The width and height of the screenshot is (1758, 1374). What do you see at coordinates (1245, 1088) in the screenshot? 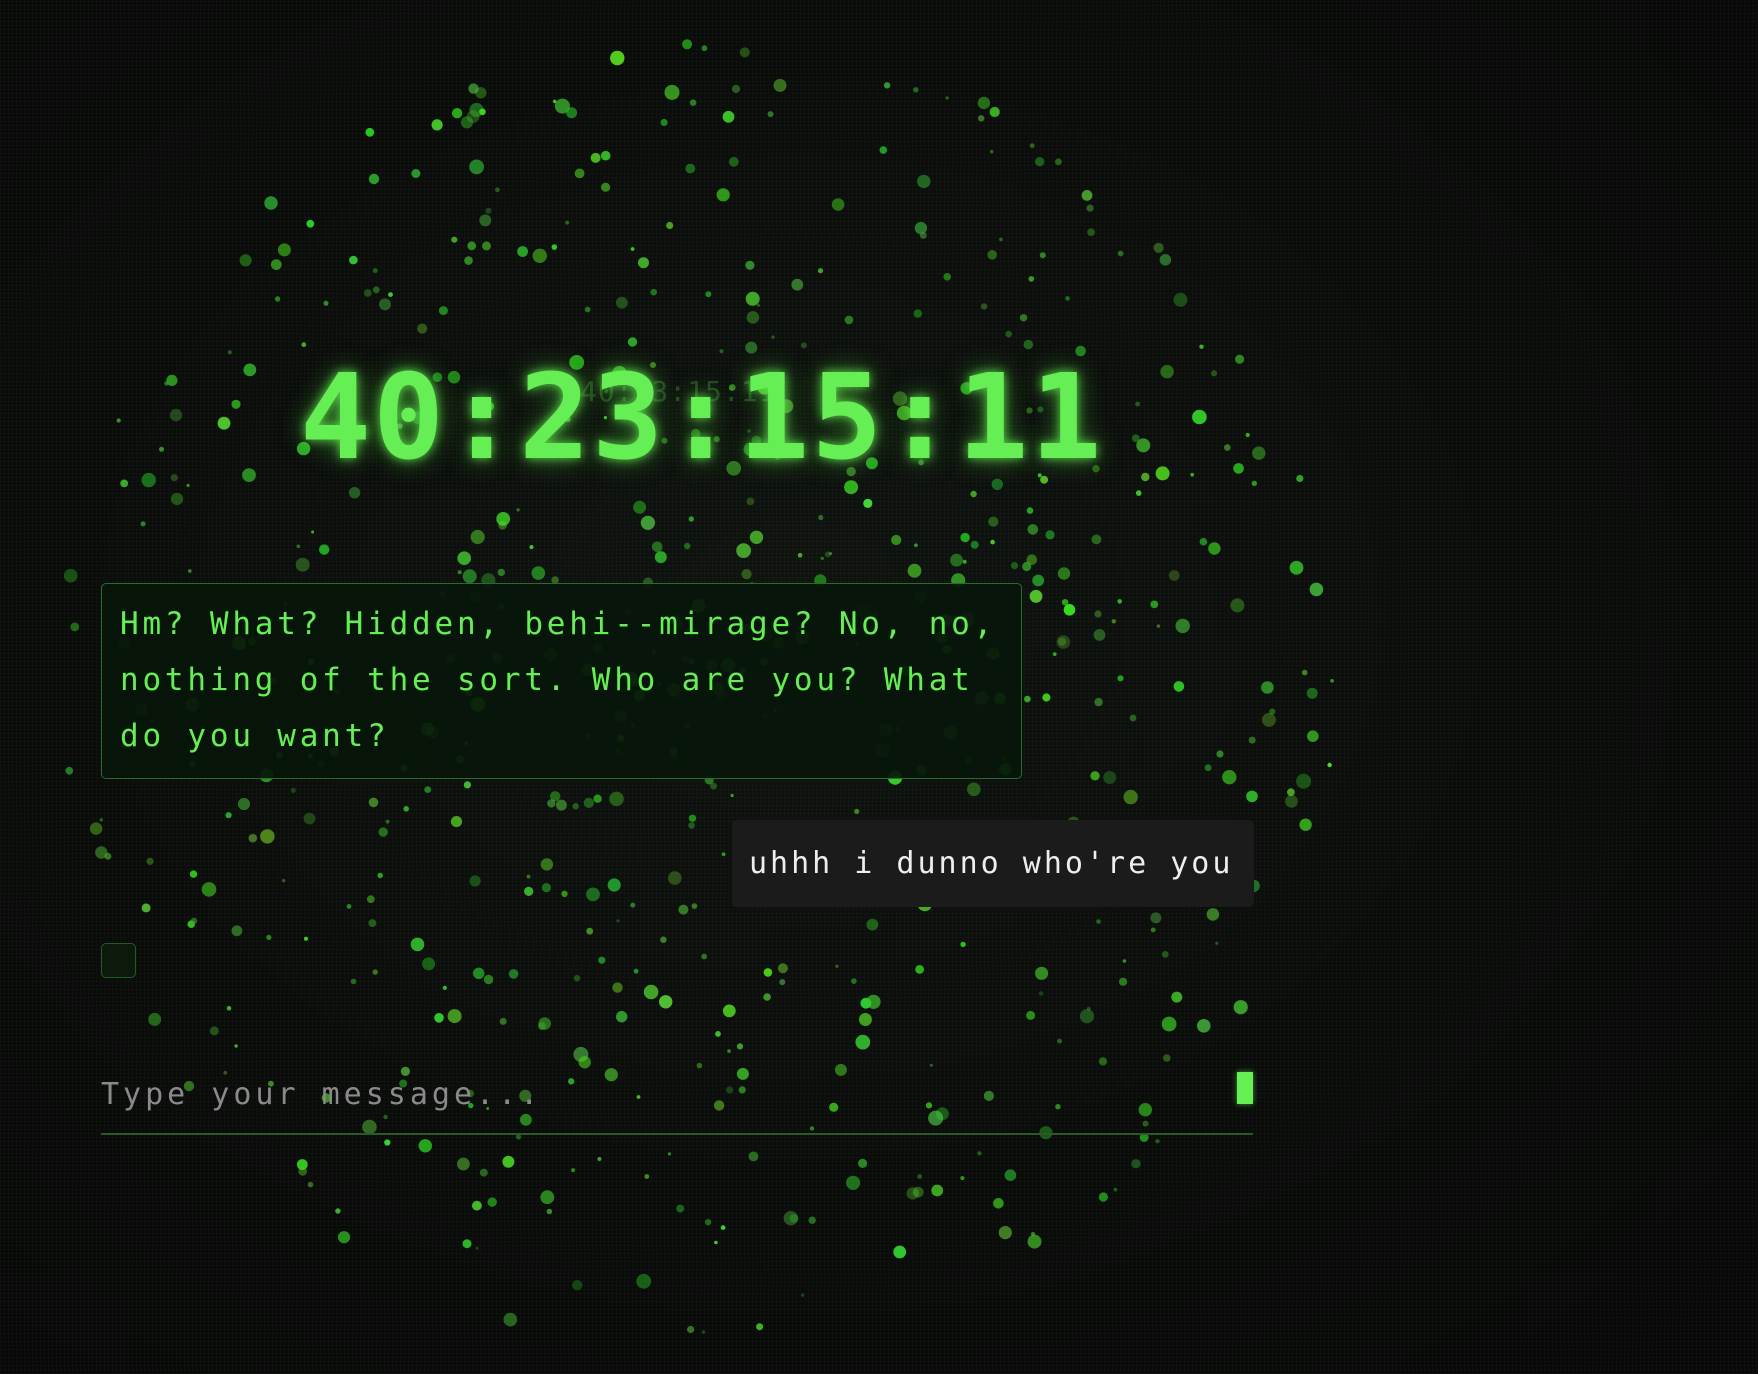
I see `cursor-block-icon` at bounding box center [1245, 1088].